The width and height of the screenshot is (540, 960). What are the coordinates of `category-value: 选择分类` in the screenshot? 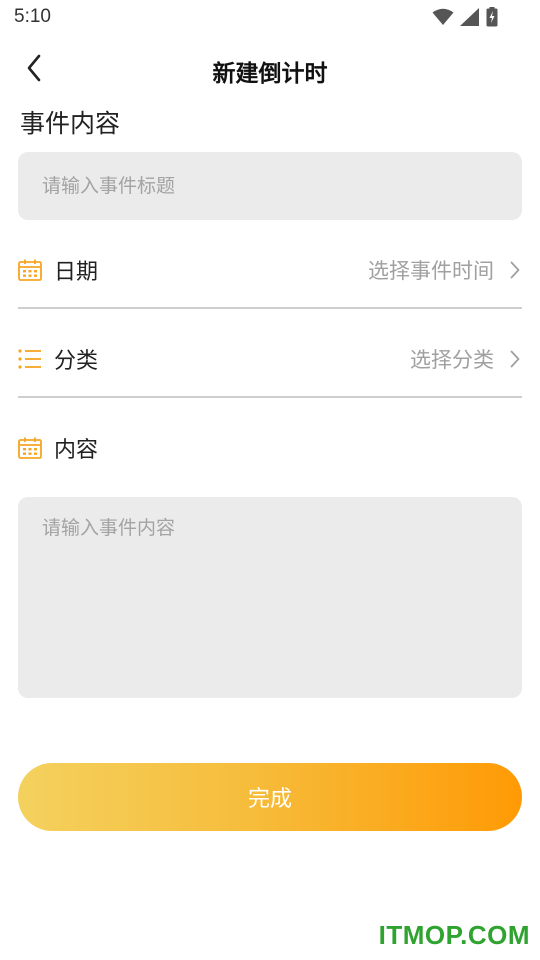 It's located at (452, 360).